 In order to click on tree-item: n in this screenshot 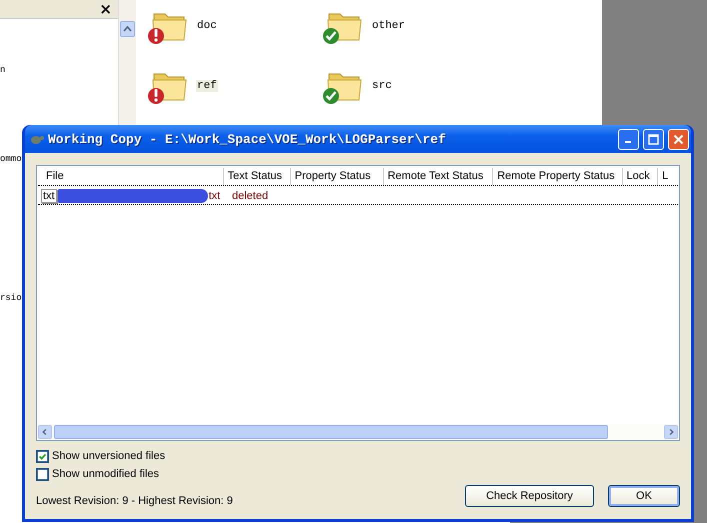, I will do `click(3, 70)`.